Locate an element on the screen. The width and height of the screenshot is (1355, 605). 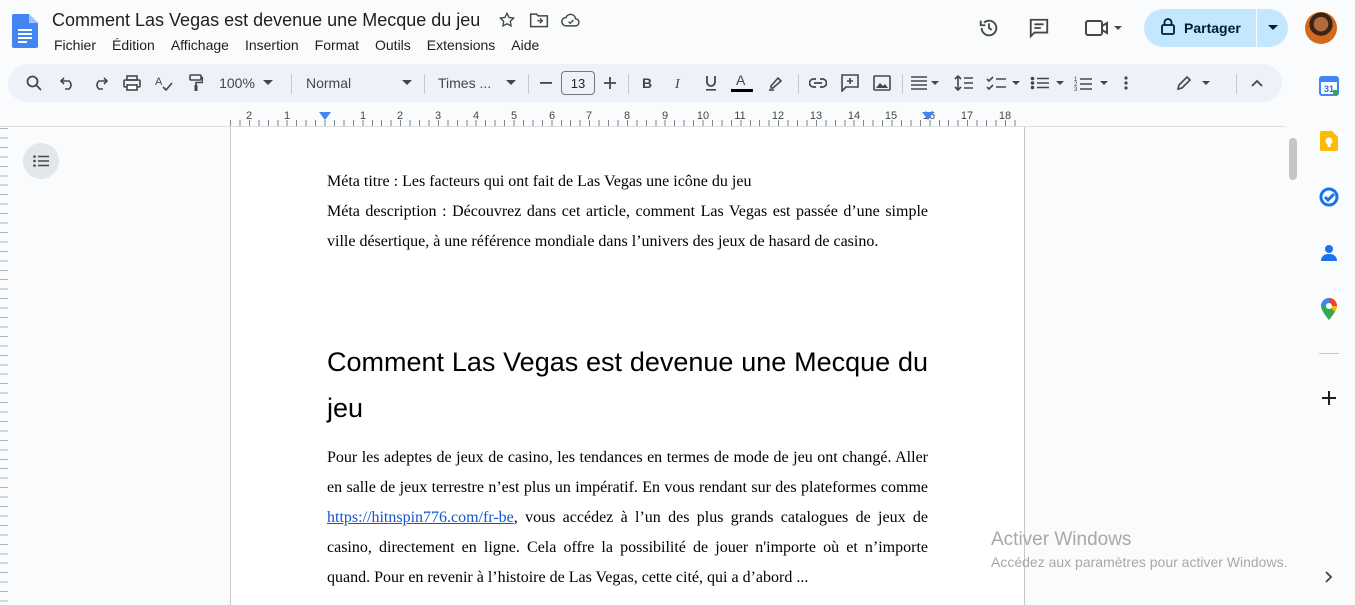
ruler-label: 4 is located at coordinates (476, 116).